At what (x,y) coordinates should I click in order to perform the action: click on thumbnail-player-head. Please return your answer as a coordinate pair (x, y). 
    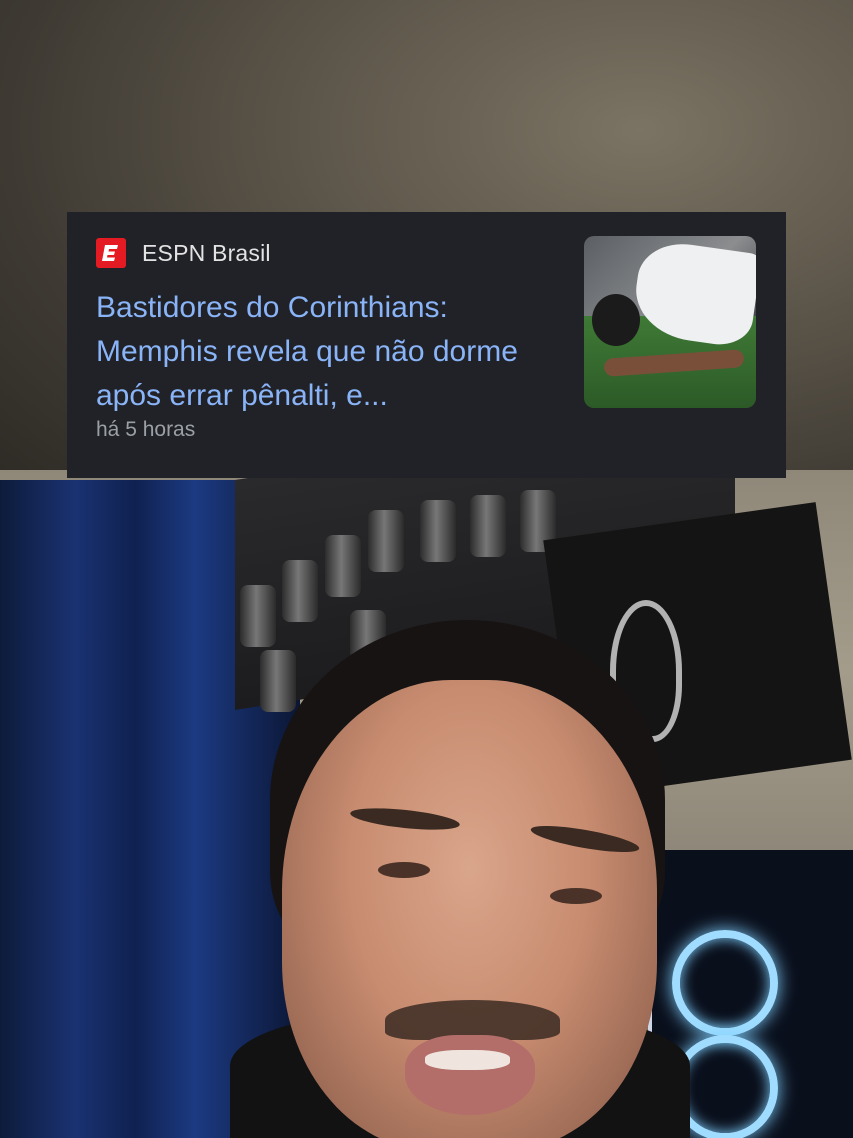
    Looking at the image, I should click on (616, 320).